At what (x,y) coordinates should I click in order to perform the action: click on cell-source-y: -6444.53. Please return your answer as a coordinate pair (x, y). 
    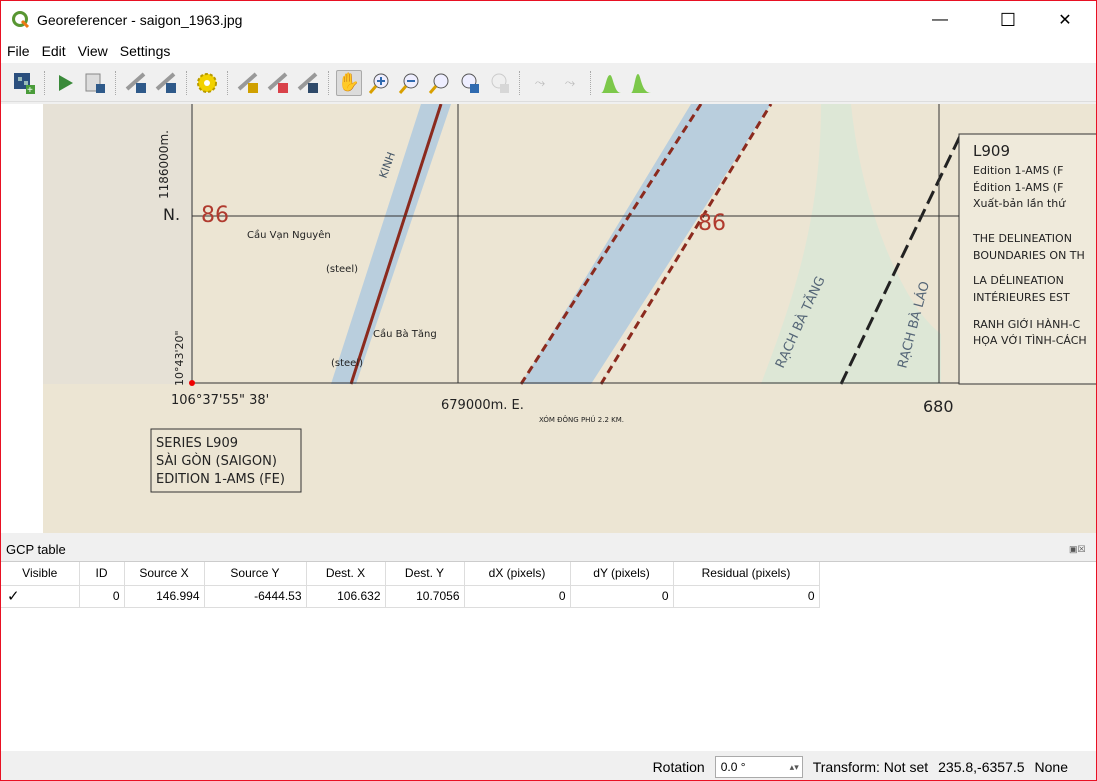
    Looking at the image, I should click on (255, 596).